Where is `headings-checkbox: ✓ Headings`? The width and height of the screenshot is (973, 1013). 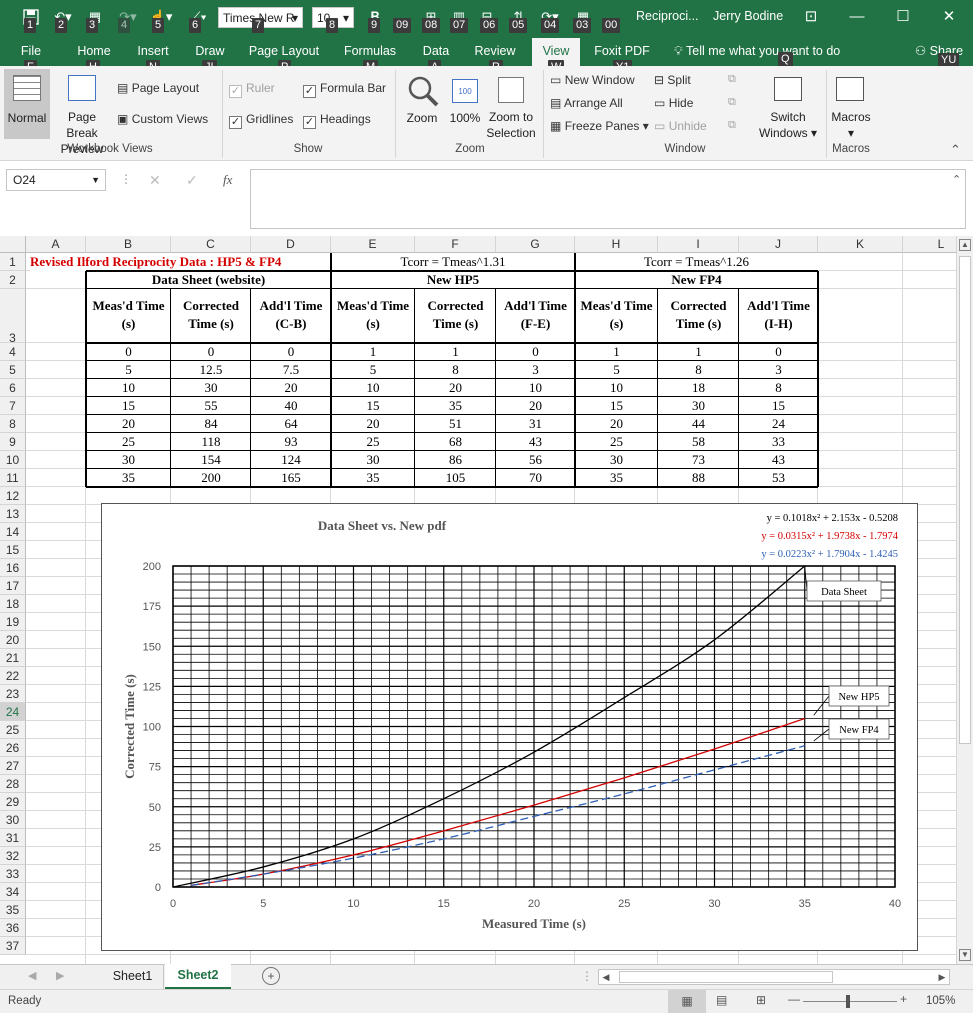
headings-checkbox: ✓ Headings is located at coordinates (337, 120).